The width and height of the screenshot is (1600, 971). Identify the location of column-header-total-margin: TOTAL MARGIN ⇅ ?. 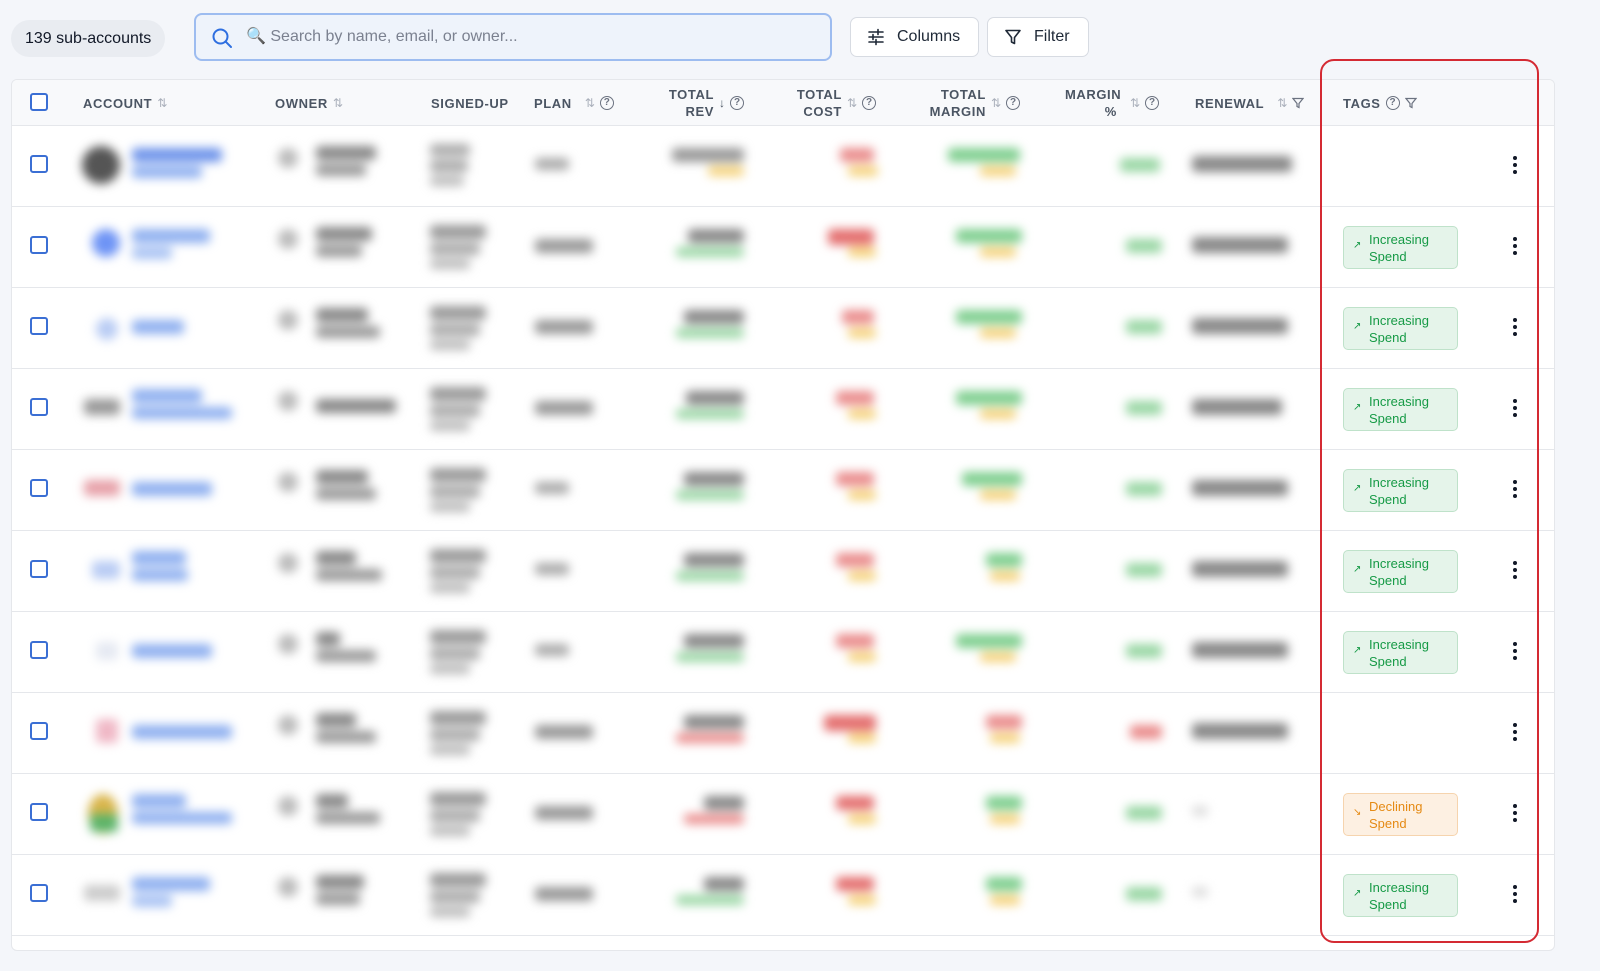
(962, 103).